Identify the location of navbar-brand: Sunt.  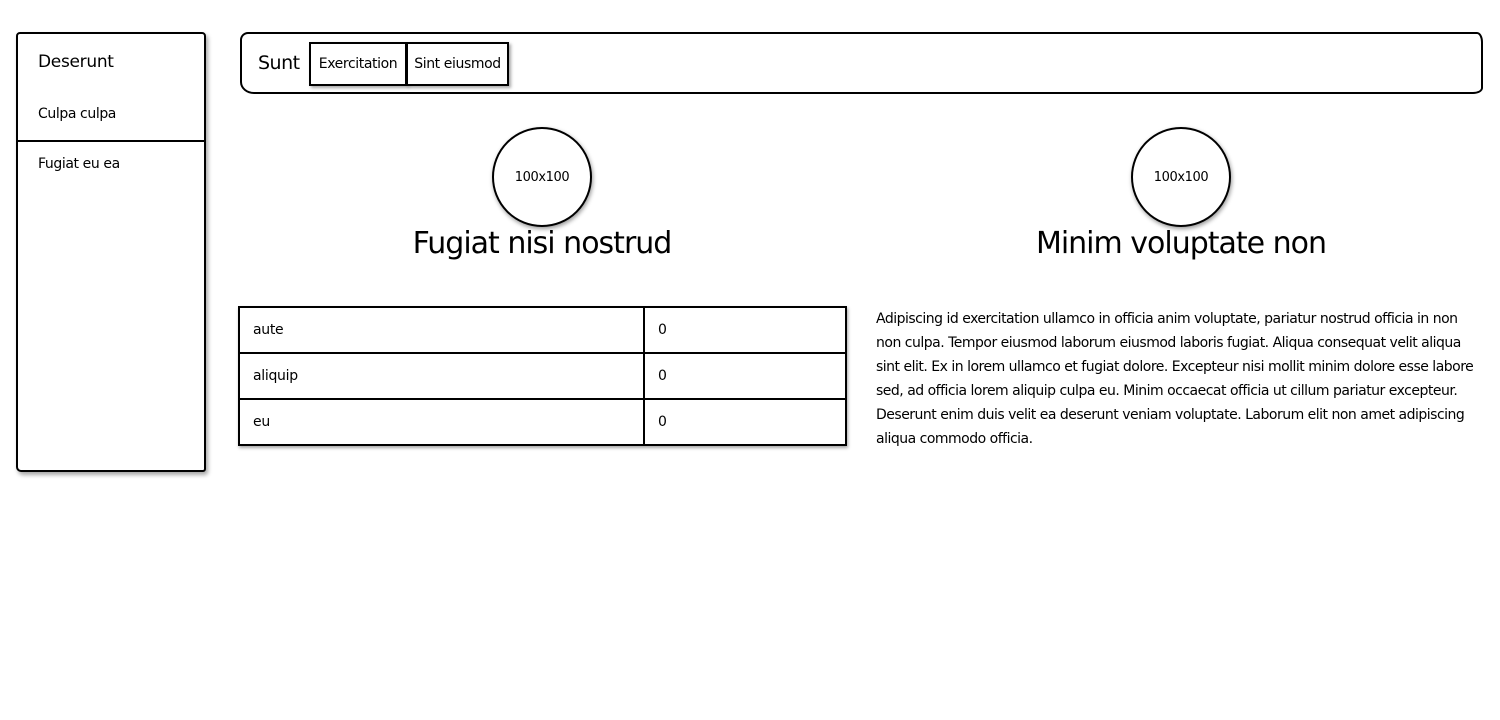
(279, 63).